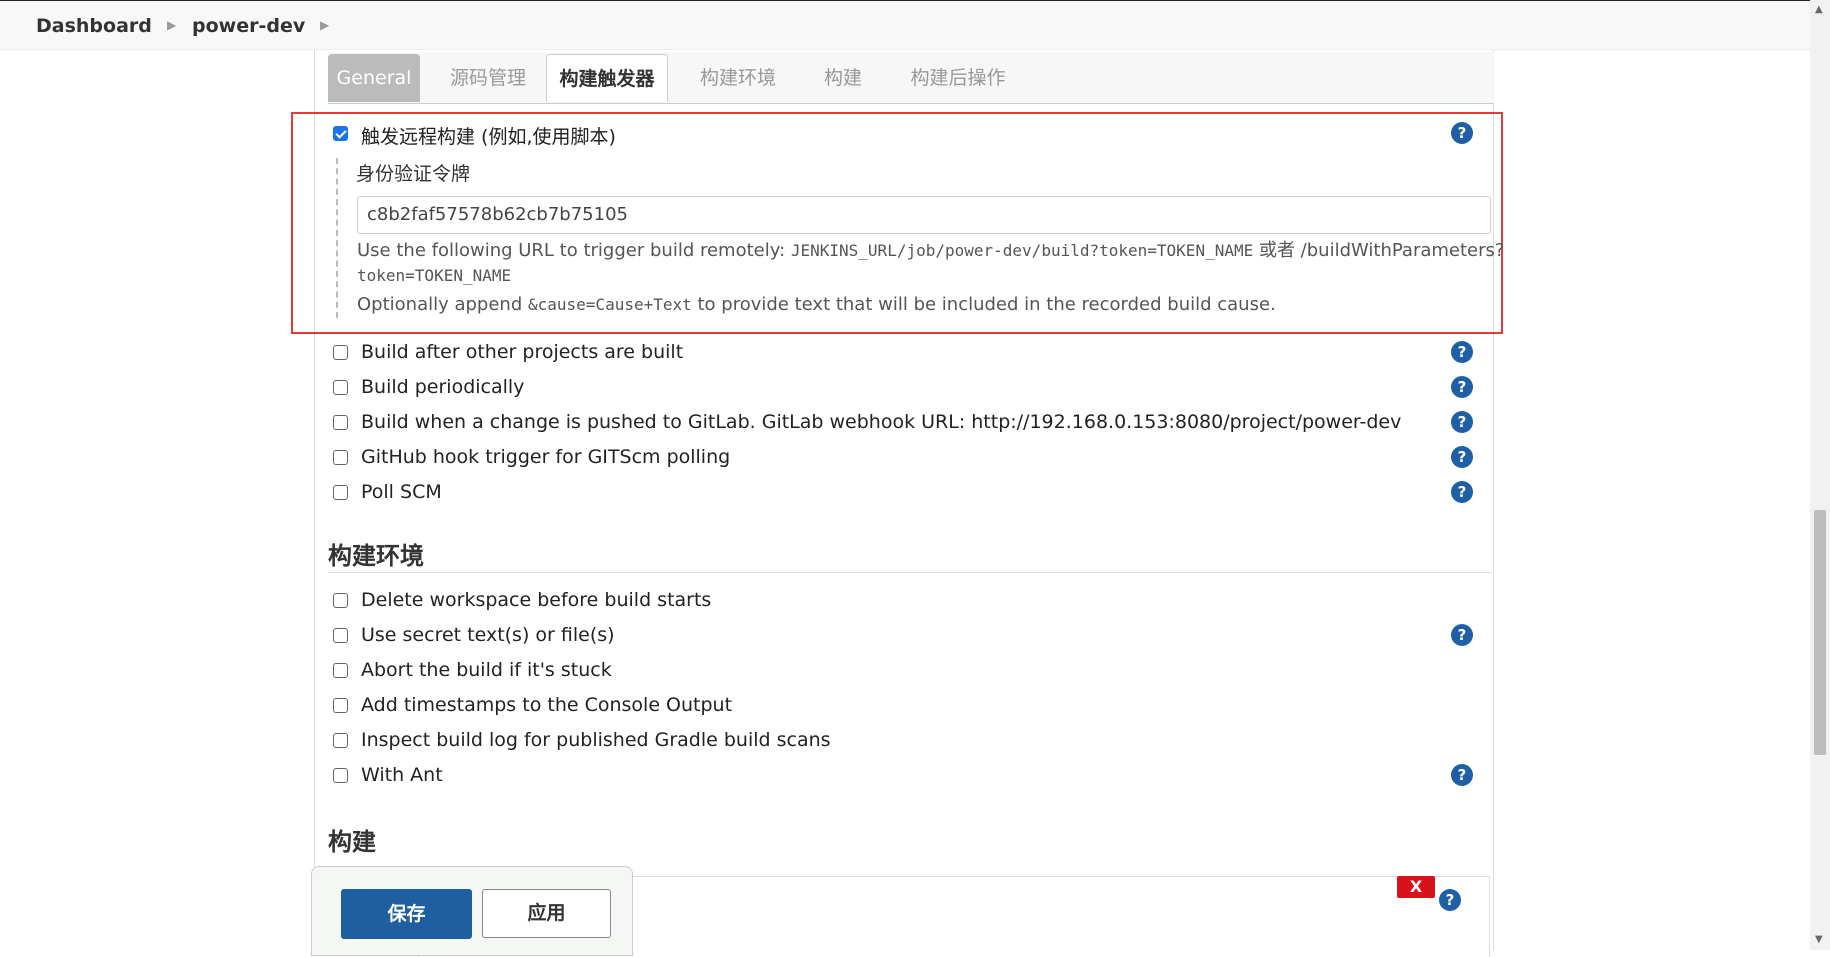  I want to click on gradle-scans-checkbox, so click(340, 740).